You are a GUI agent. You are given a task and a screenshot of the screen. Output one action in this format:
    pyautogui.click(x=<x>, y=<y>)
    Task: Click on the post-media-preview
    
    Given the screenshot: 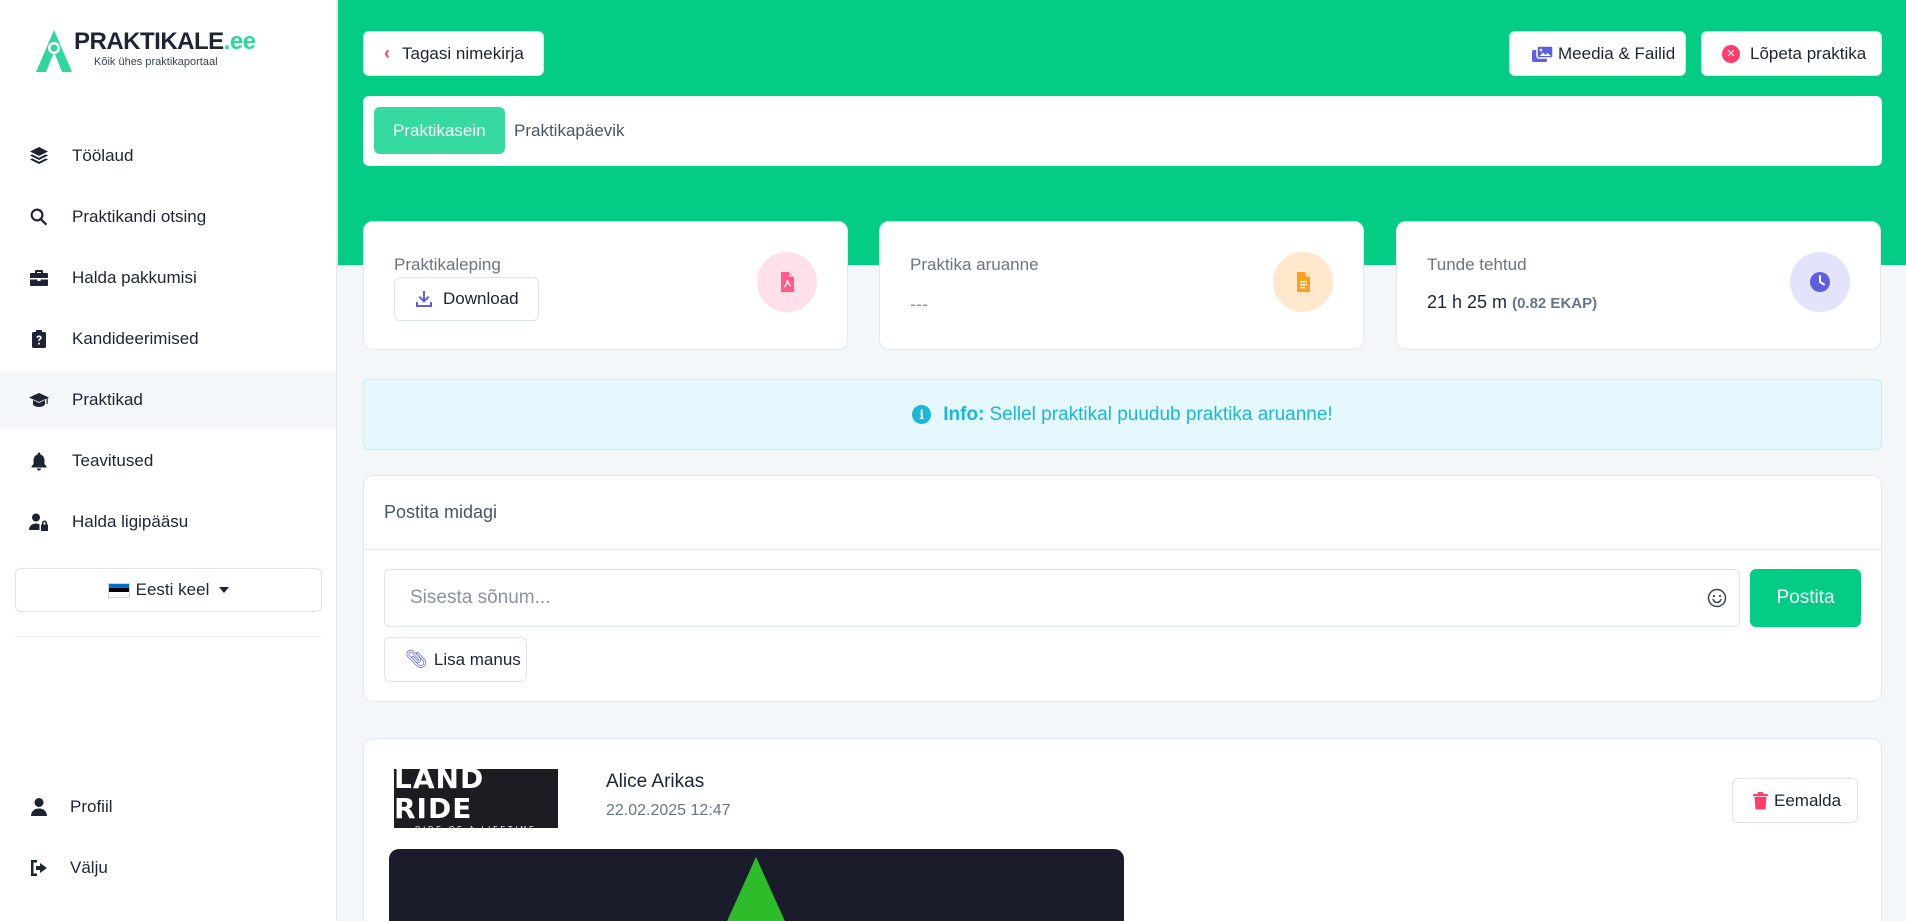 What is the action you would take?
    pyautogui.click(x=756, y=885)
    